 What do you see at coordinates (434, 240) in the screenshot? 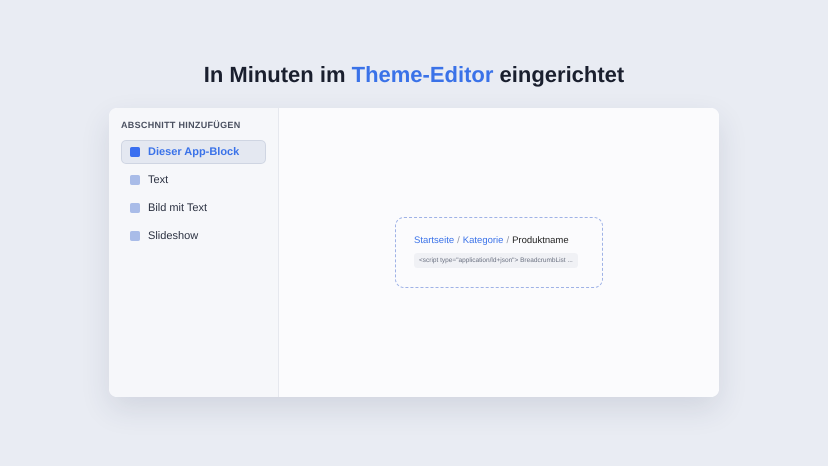
I see `breadcrumb-link: Startseite` at bounding box center [434, 240].